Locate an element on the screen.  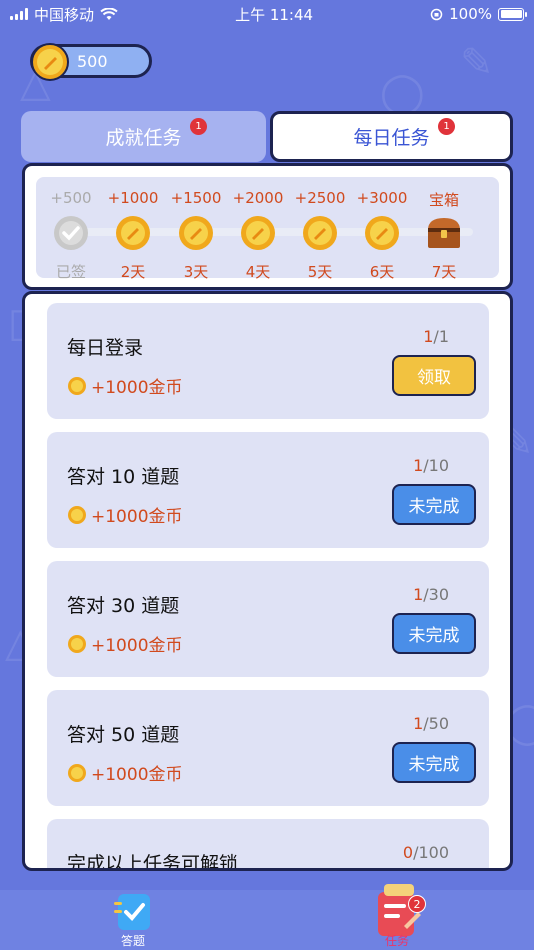
quiz-icon is located at coordinates (132, 912).